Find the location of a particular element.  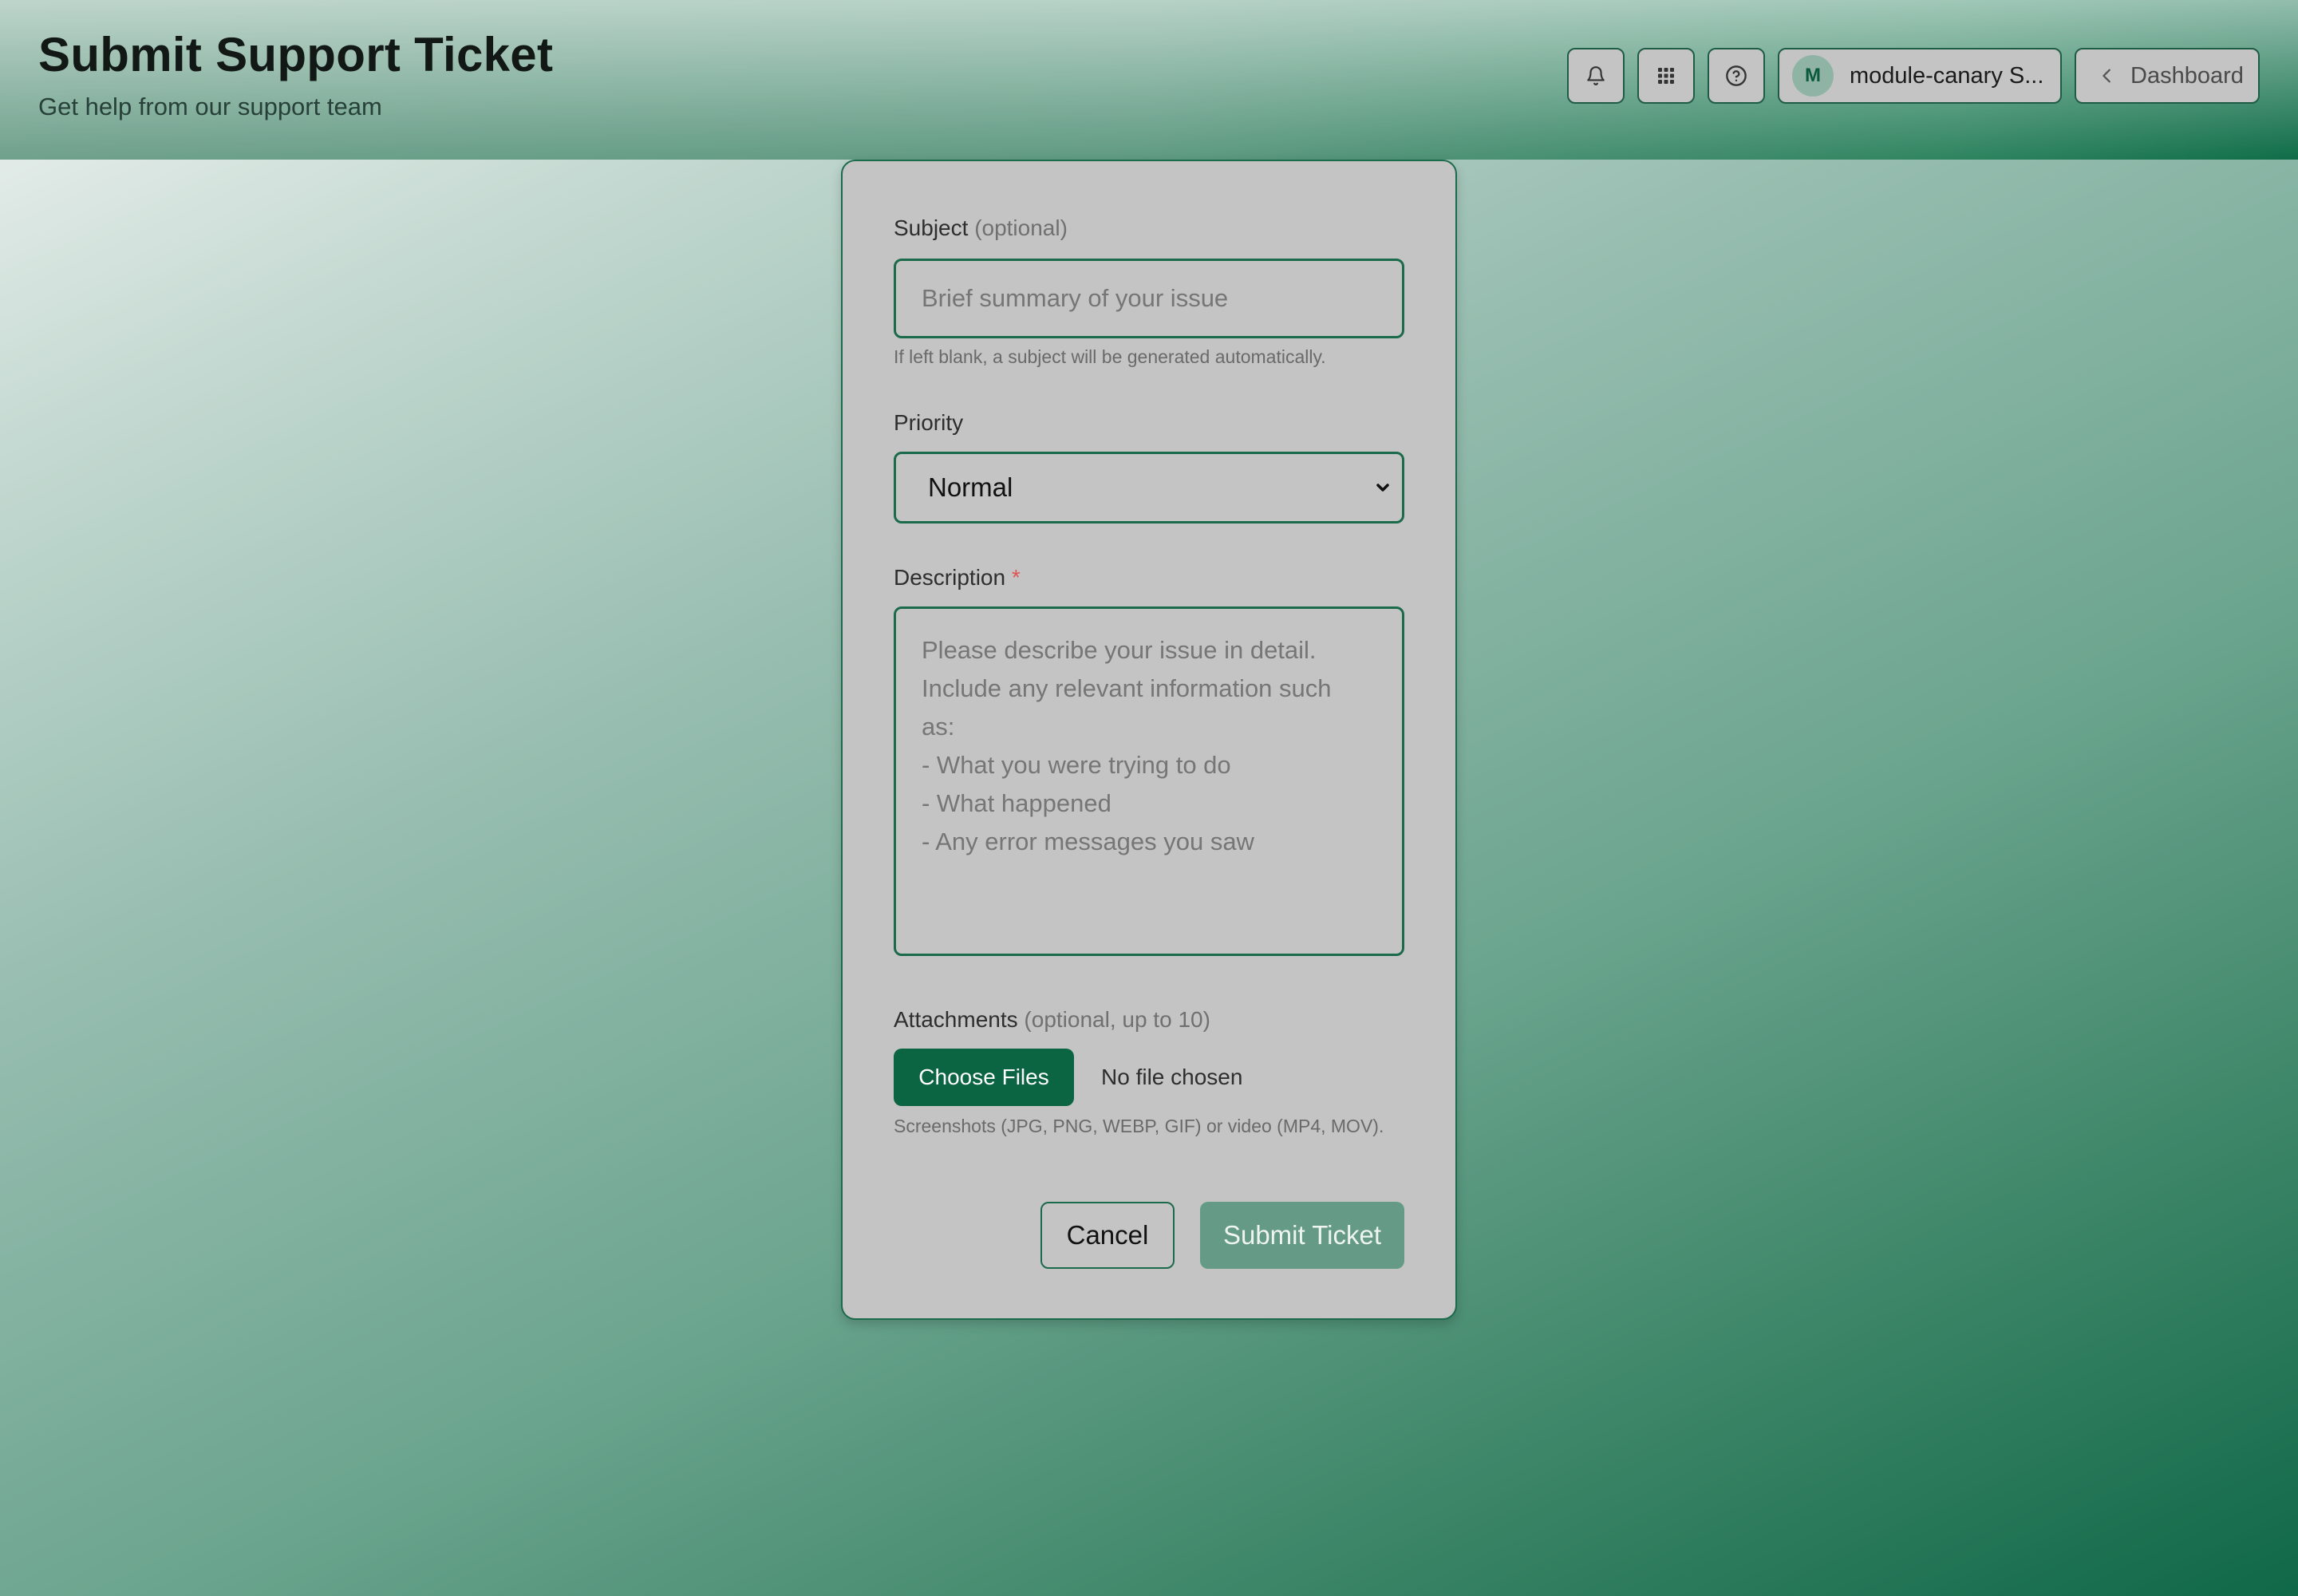

attachments-label-text: Attachments is located at coordinates (956, 1019).